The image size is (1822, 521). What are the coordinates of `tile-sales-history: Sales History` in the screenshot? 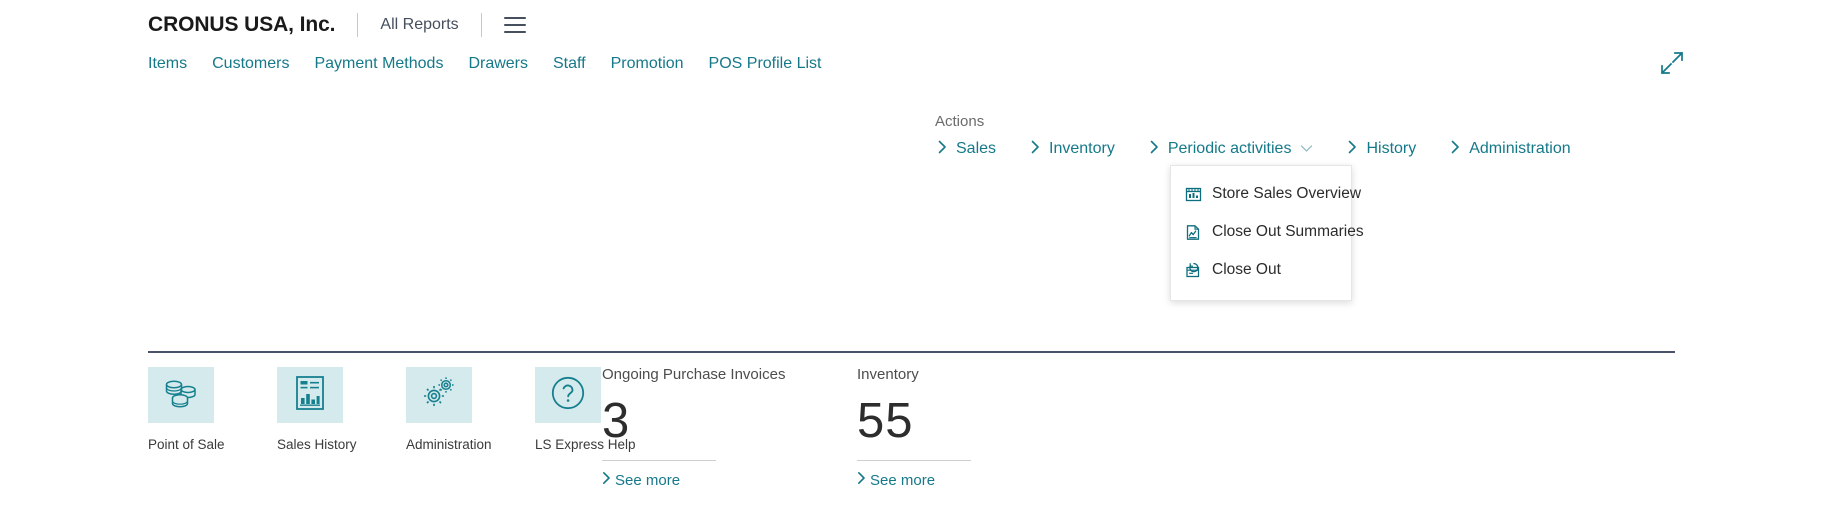 It's located at (332, 409).